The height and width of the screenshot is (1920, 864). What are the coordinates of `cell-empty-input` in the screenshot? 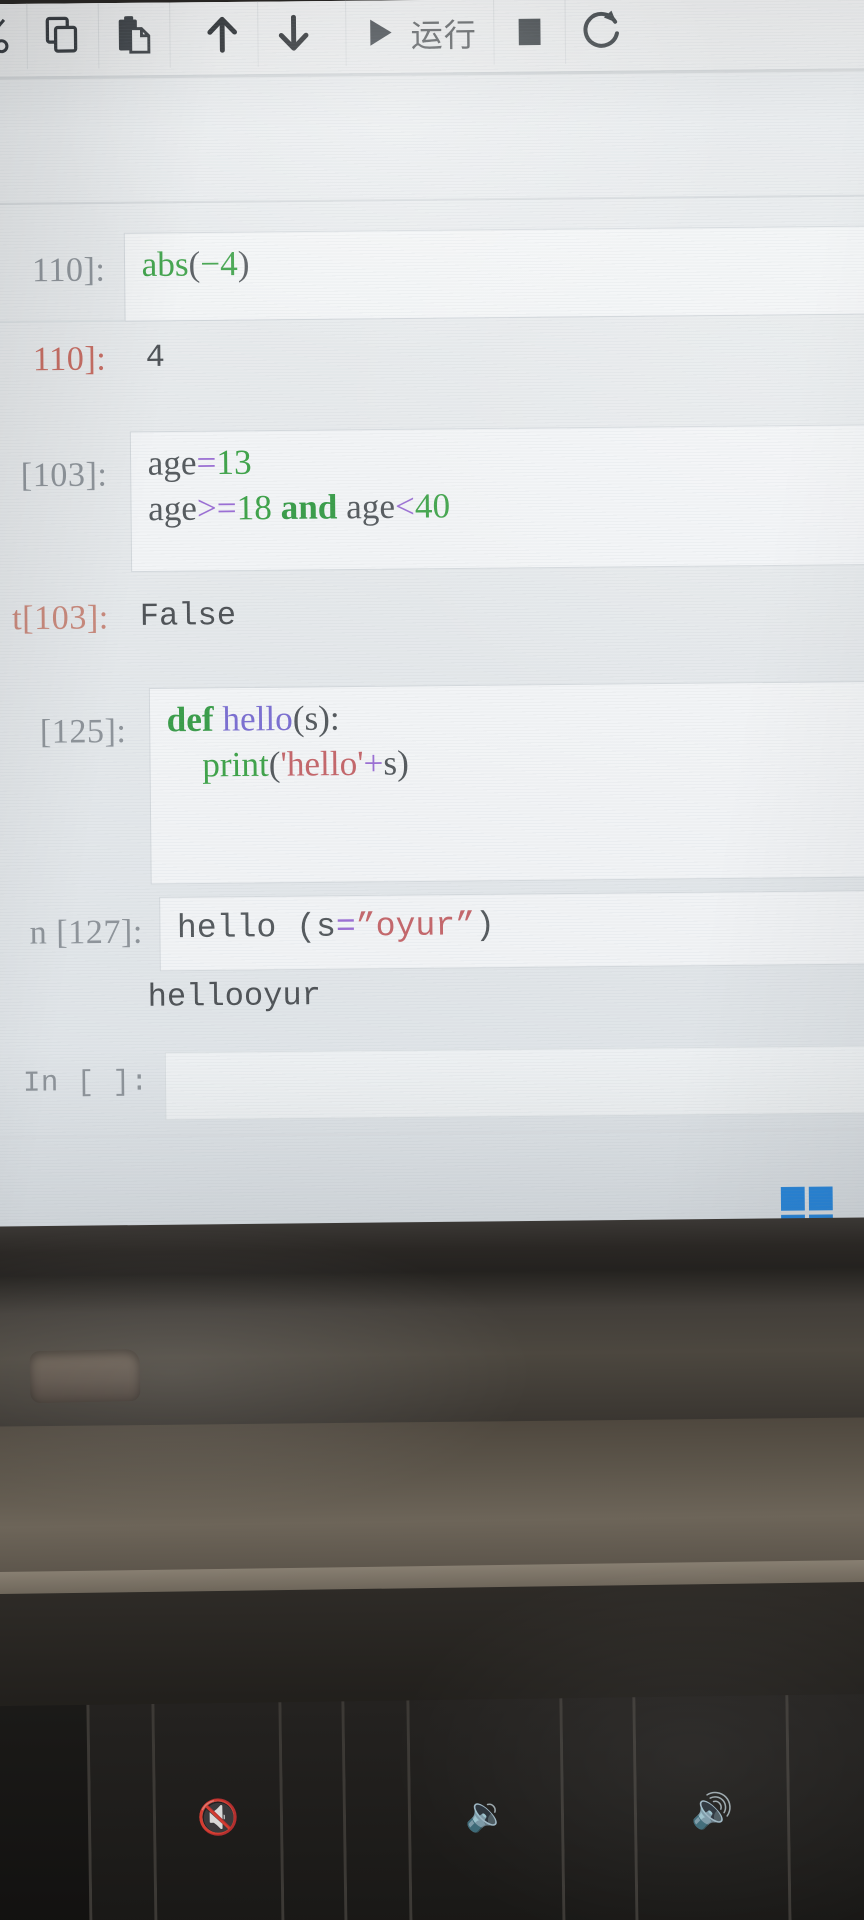 It's located at (514, 1083).